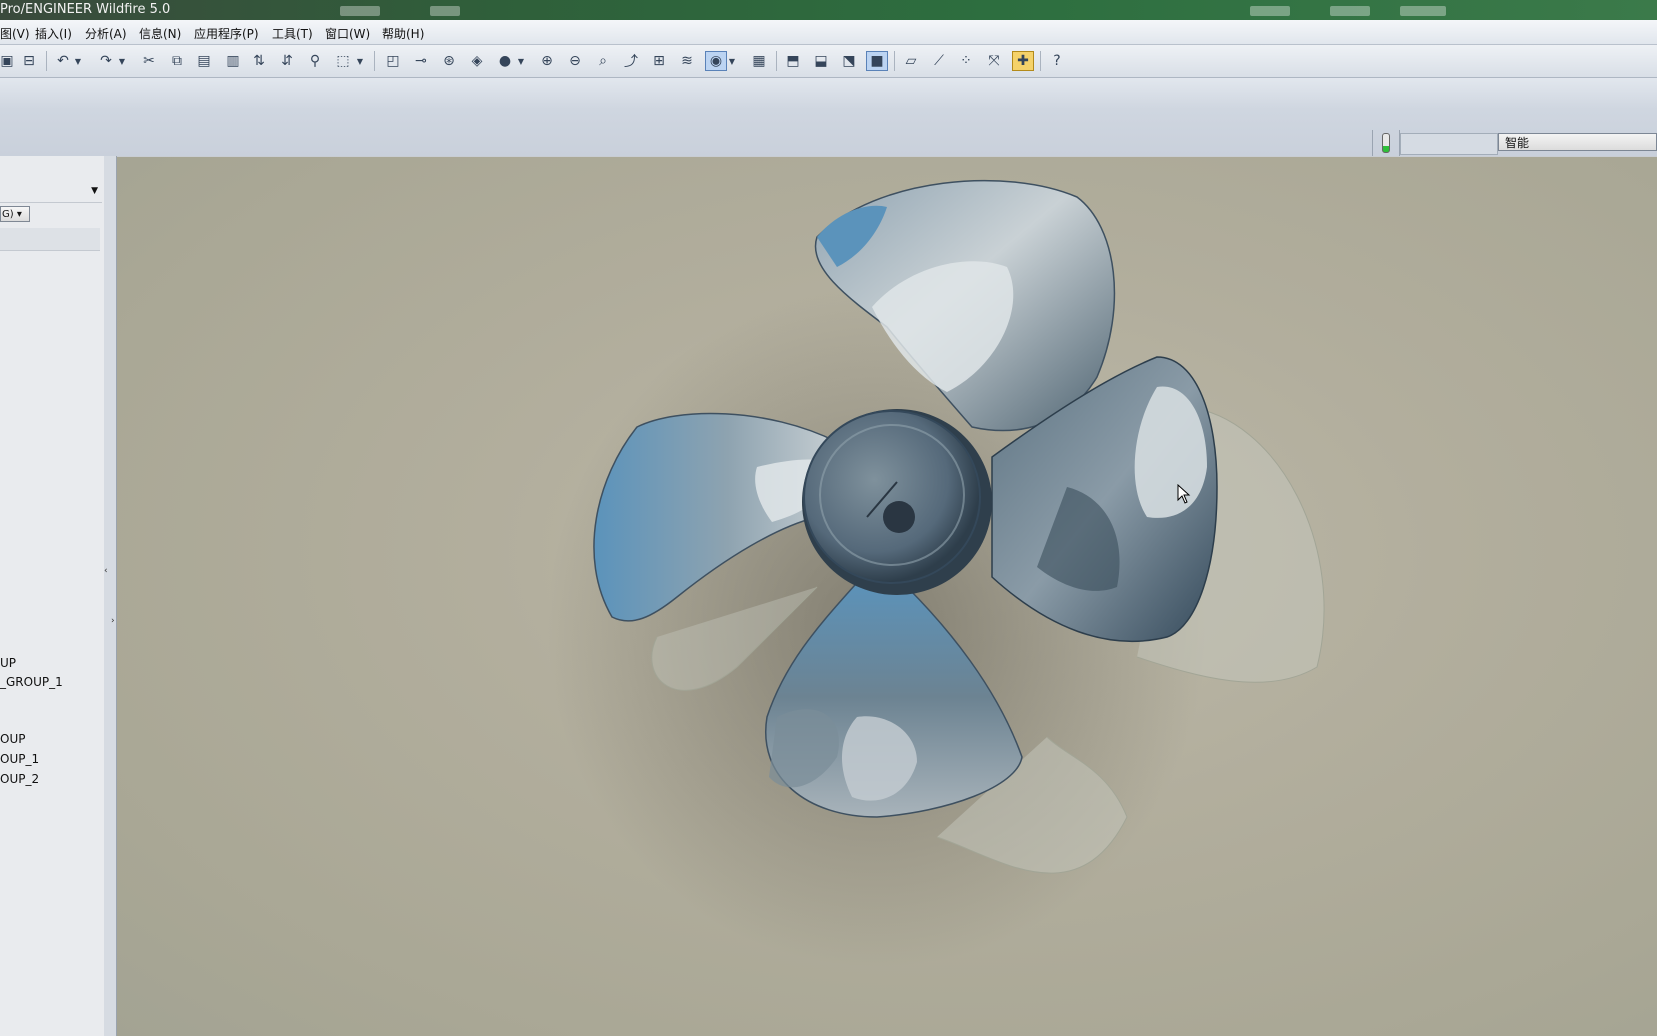 This screenshot has height=1036, width=1657. I want to click on refit-icon: ⌕, so click(603, 61).